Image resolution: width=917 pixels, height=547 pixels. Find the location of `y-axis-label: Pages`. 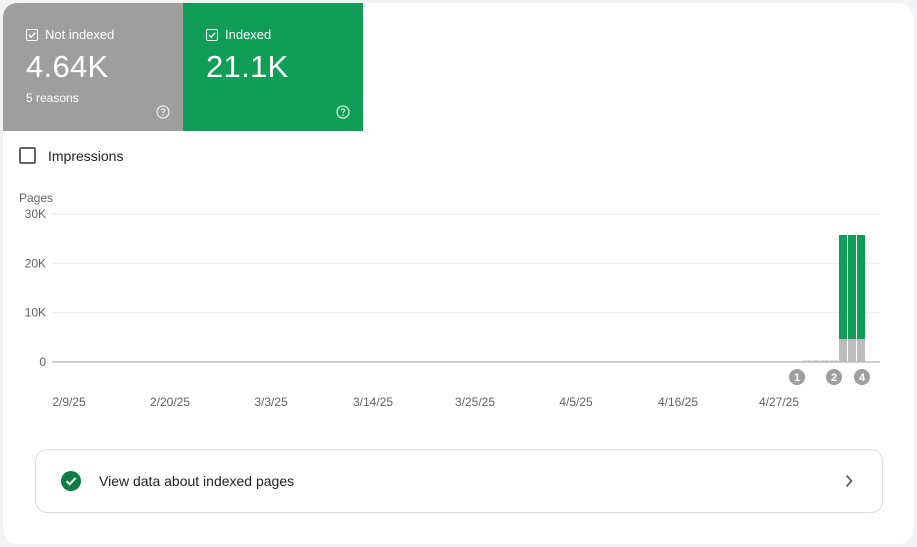

y-axis-label: Pages is located at coordinates (36, 198).